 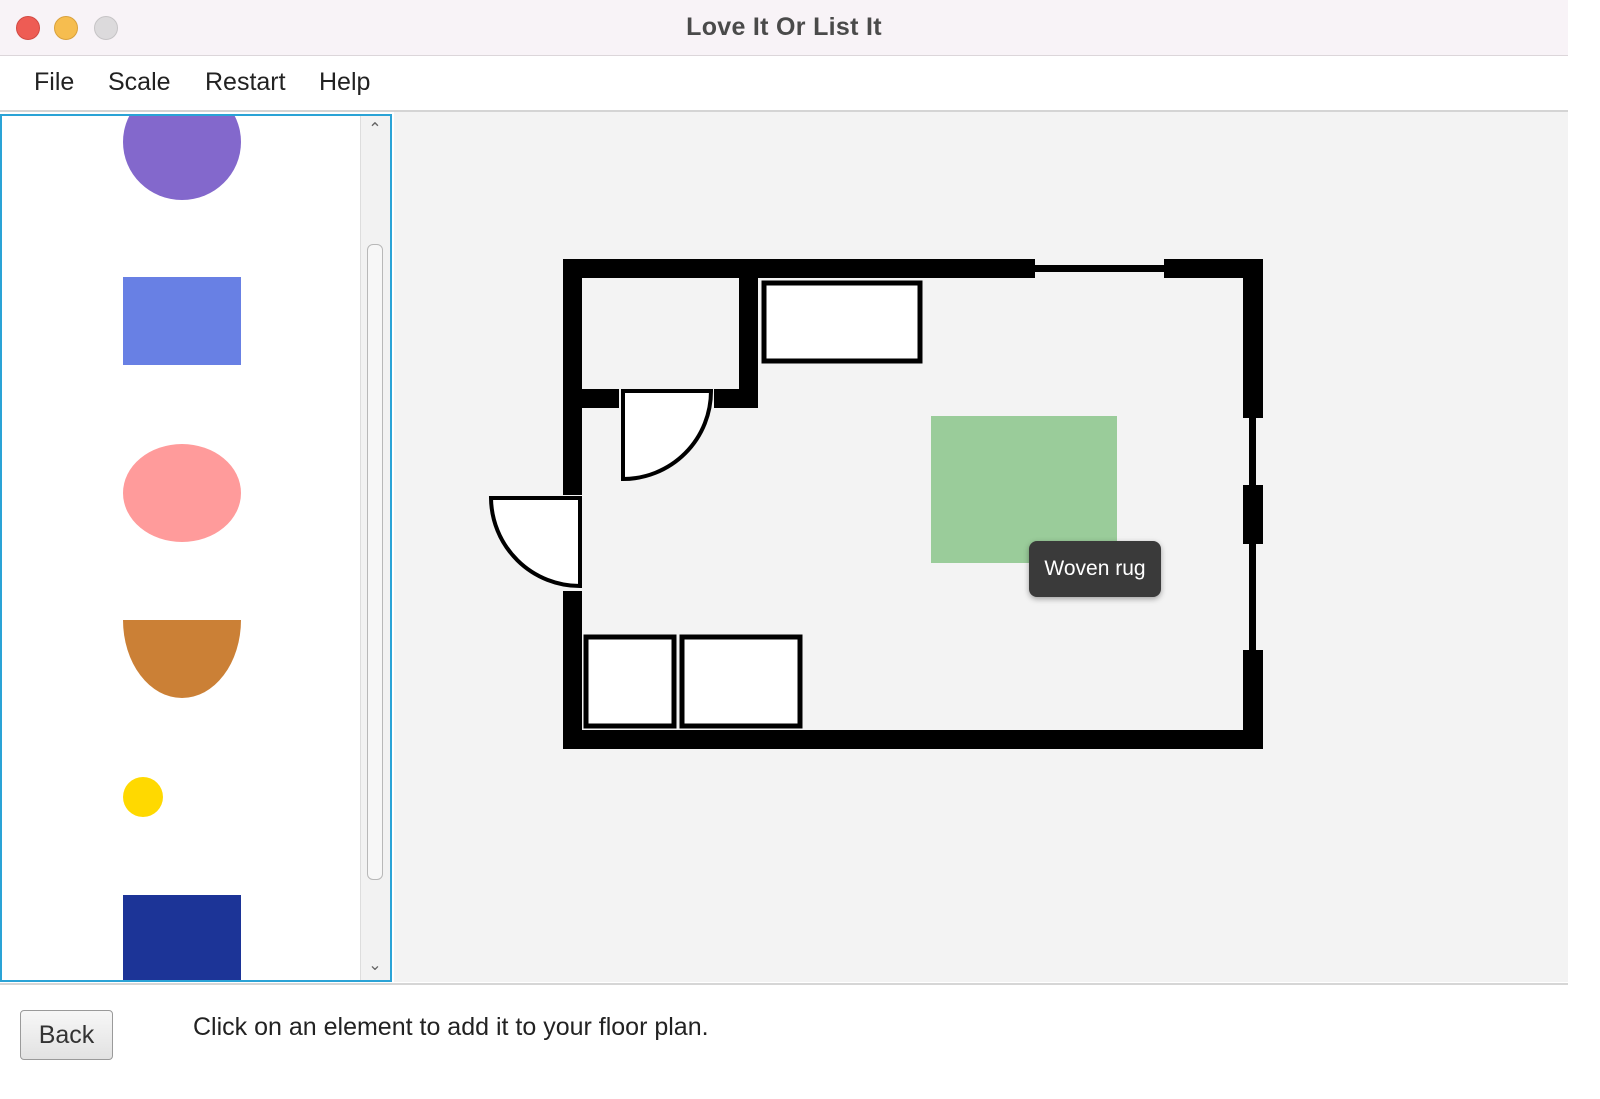 What do you see at coordinates (182, 321) in the screenshot?
I see `palette-item-rectangle` at bounding box center [182, 321].